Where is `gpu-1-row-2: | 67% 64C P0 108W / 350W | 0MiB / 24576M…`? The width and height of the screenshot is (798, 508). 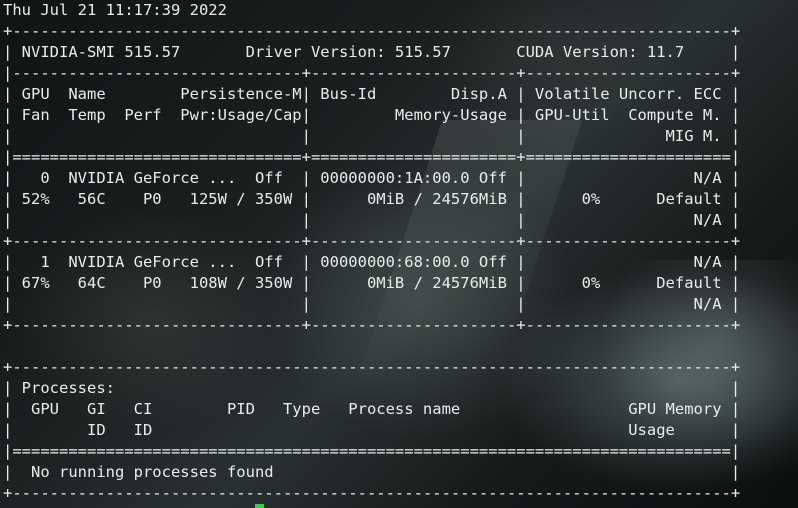 gpu-1-row-2: | 67% 64C P0 108W / 350W | 0MiB / 24576M… is located at coordinates (372, 283).